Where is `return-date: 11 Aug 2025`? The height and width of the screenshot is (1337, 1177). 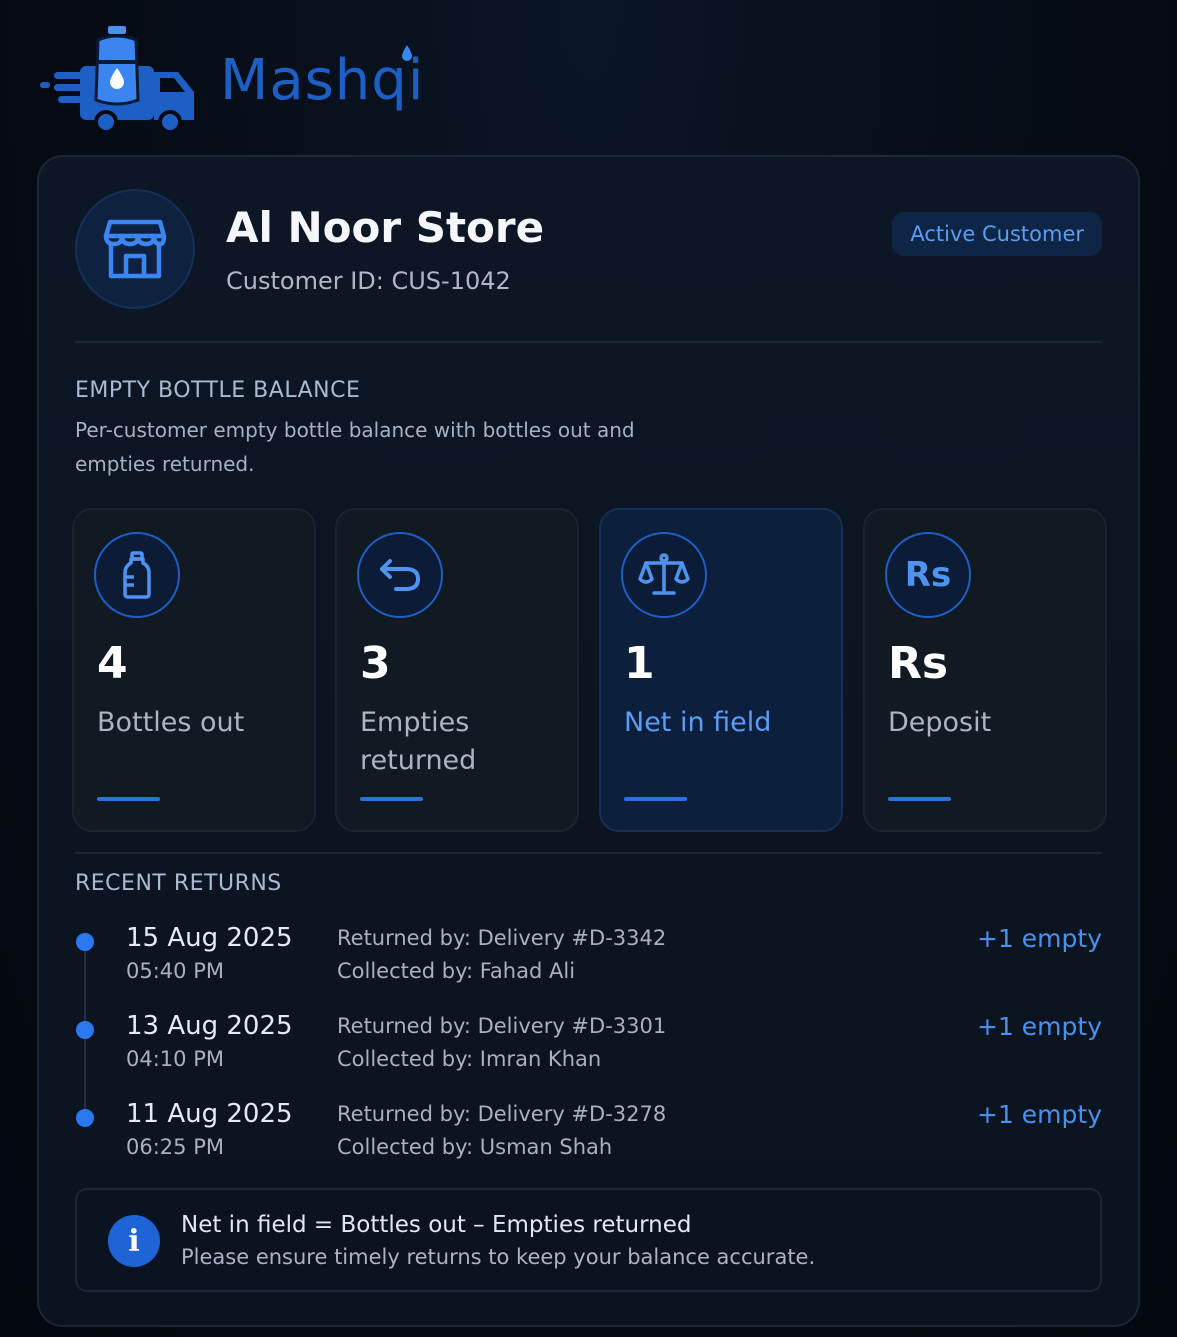
return-date: 11 Aug 2025 is located at coordinates (209, 1114).